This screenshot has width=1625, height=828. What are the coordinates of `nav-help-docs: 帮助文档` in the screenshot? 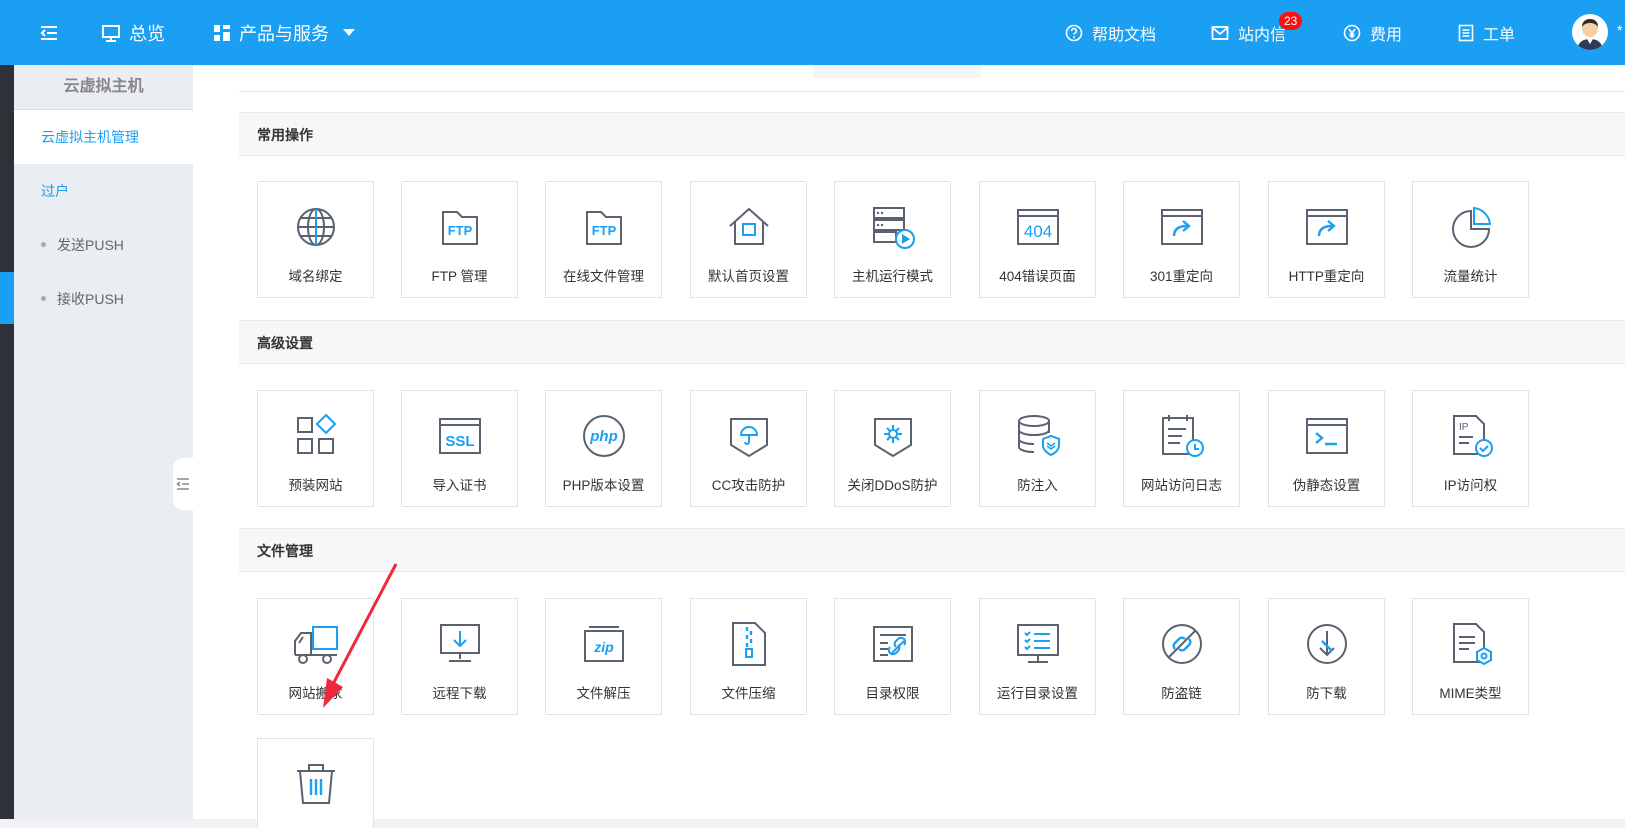 It's located at (1110, 32).